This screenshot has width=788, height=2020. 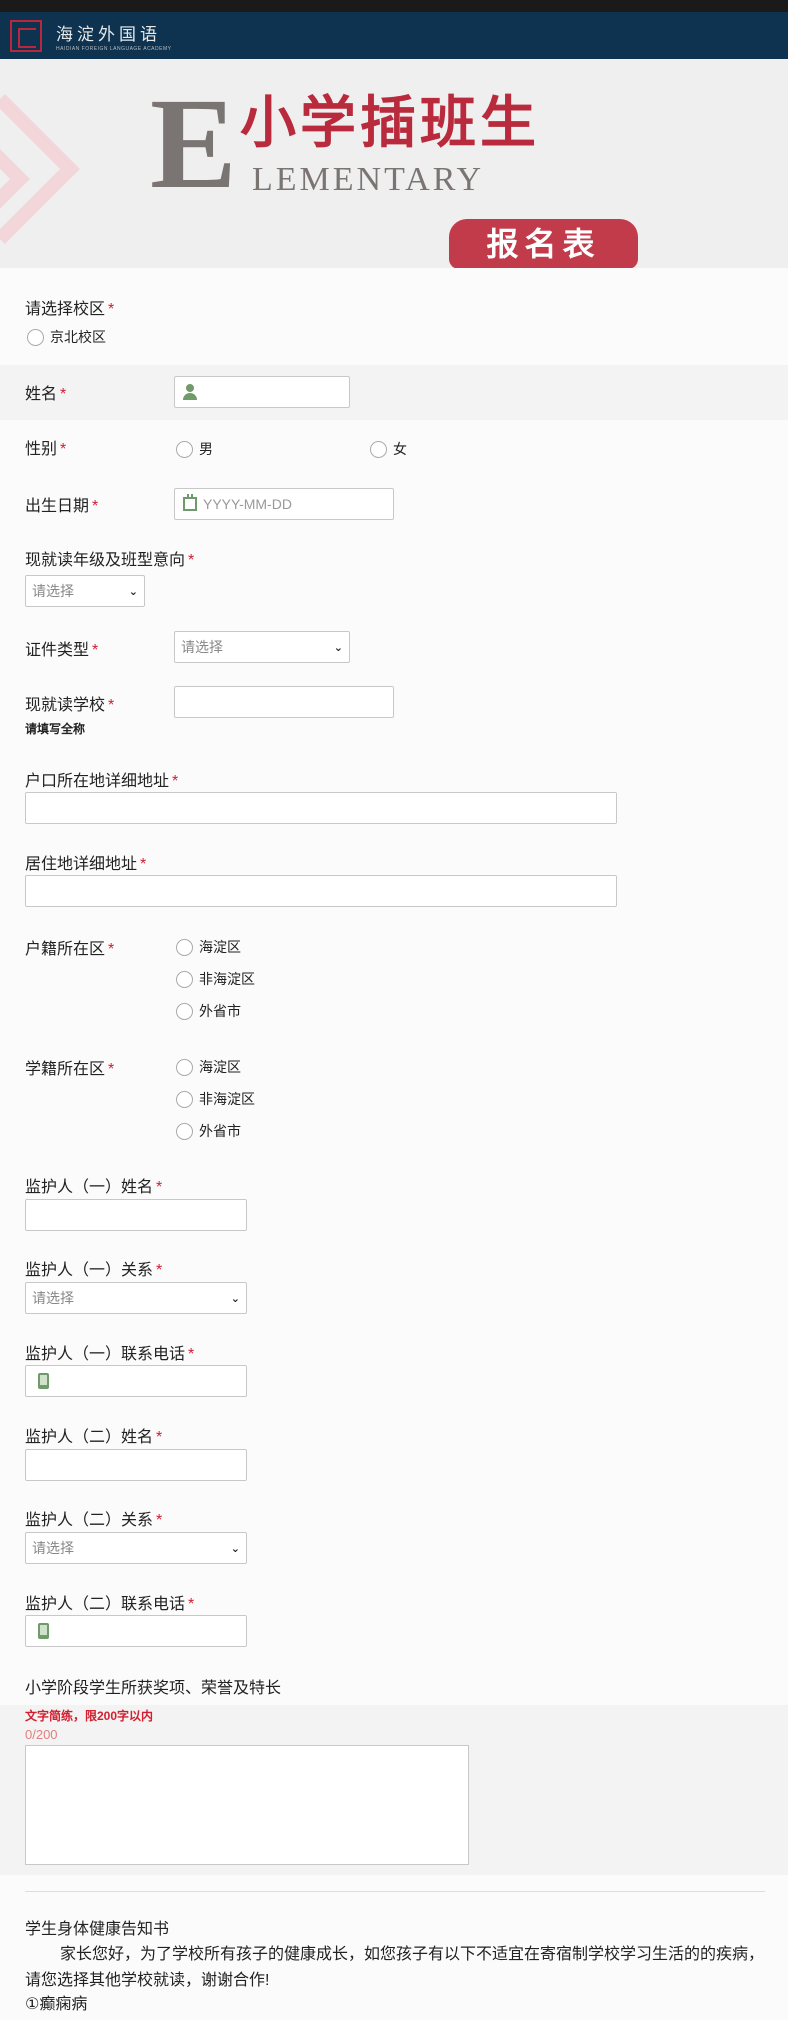 I want to click on person-icon, so click(x=190, y=392).